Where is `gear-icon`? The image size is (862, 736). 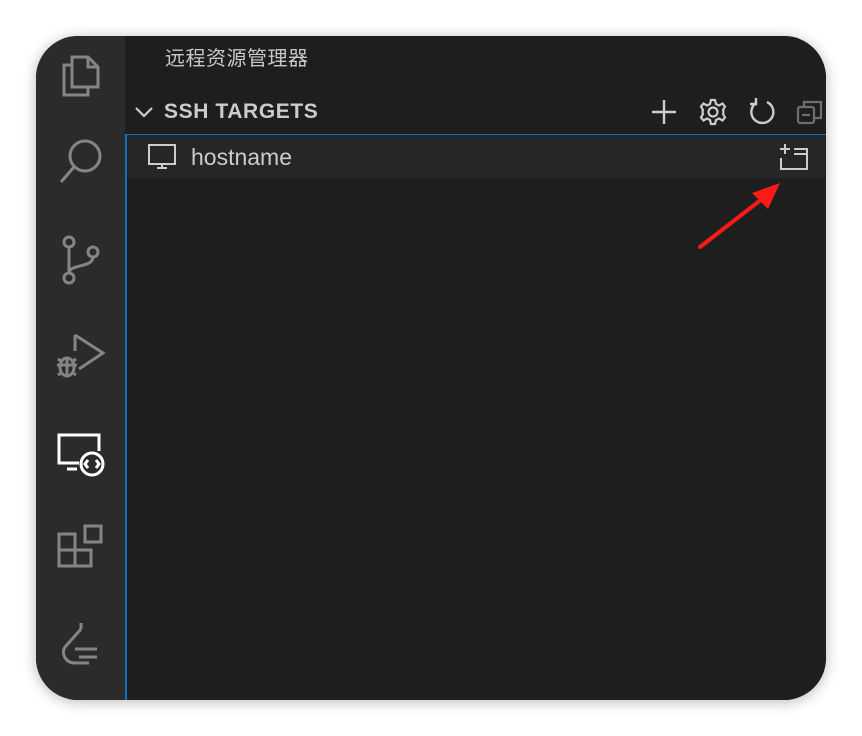 gear-icon is located at coordinates (713, 112).